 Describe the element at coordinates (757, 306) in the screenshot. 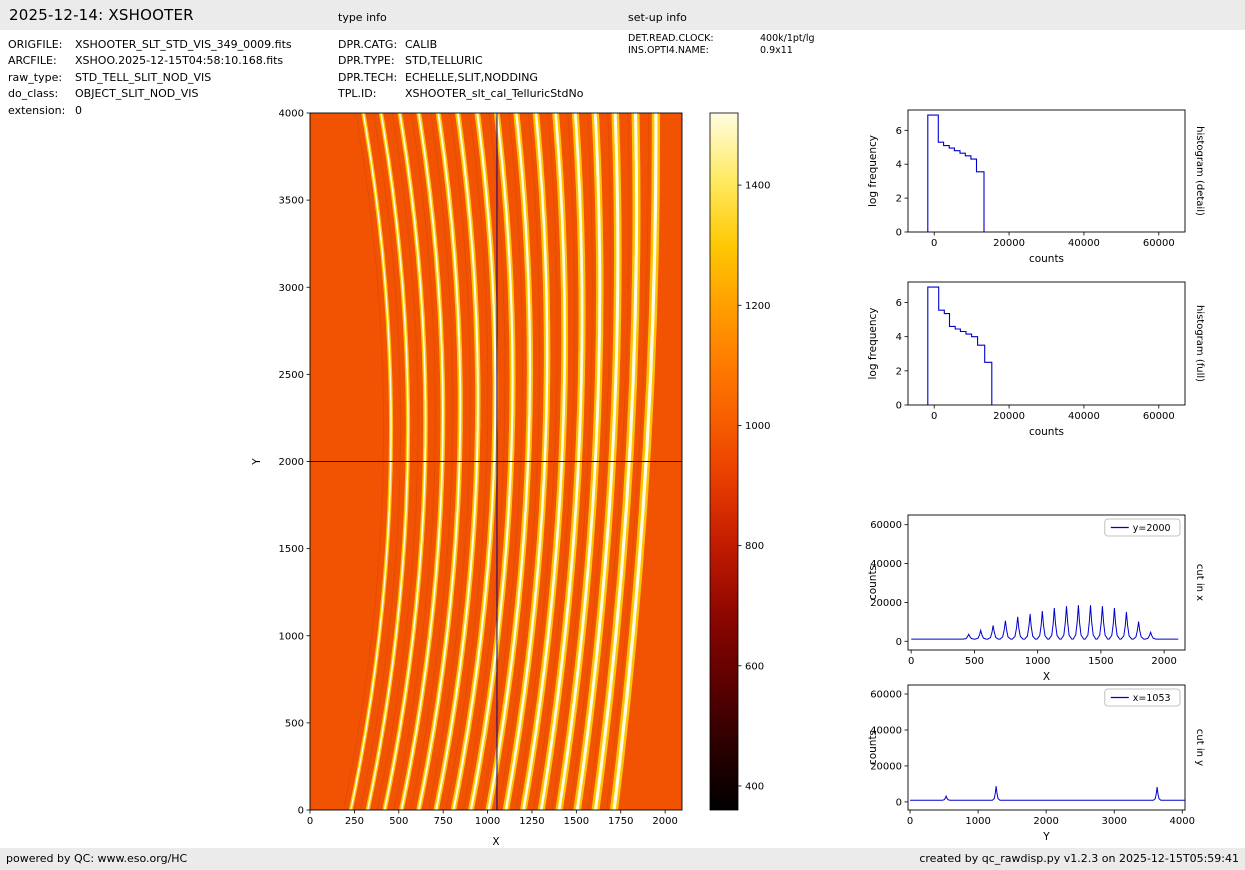

I see `svg-text: 1200` at that location.